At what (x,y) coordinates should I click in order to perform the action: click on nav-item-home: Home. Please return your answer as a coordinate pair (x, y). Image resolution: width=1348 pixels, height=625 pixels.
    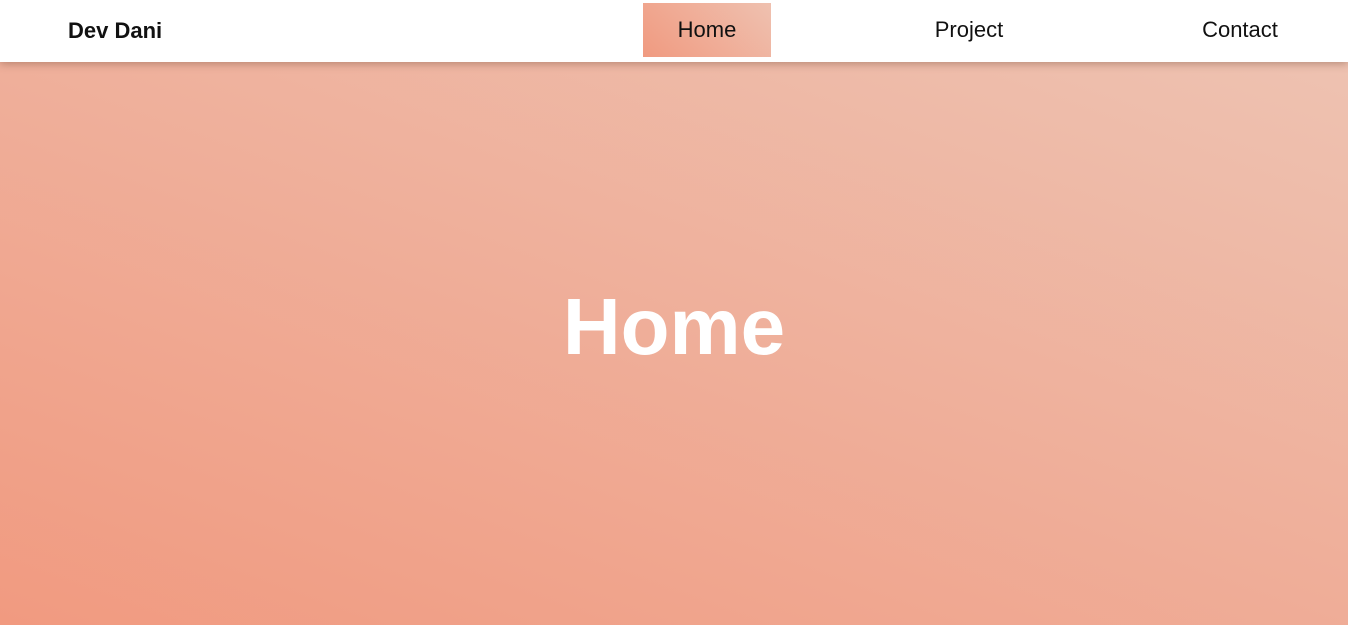
    Looking at the image, I should click on (707, 30).